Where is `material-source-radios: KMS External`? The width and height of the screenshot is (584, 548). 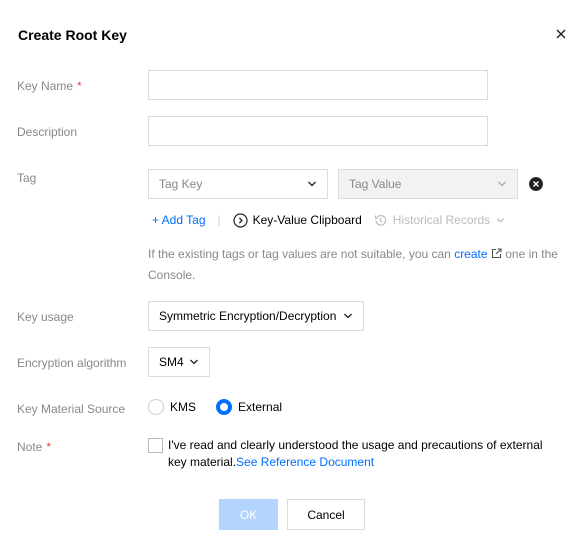 material-source-radios: KMS External is located at coordinates (225, 407).